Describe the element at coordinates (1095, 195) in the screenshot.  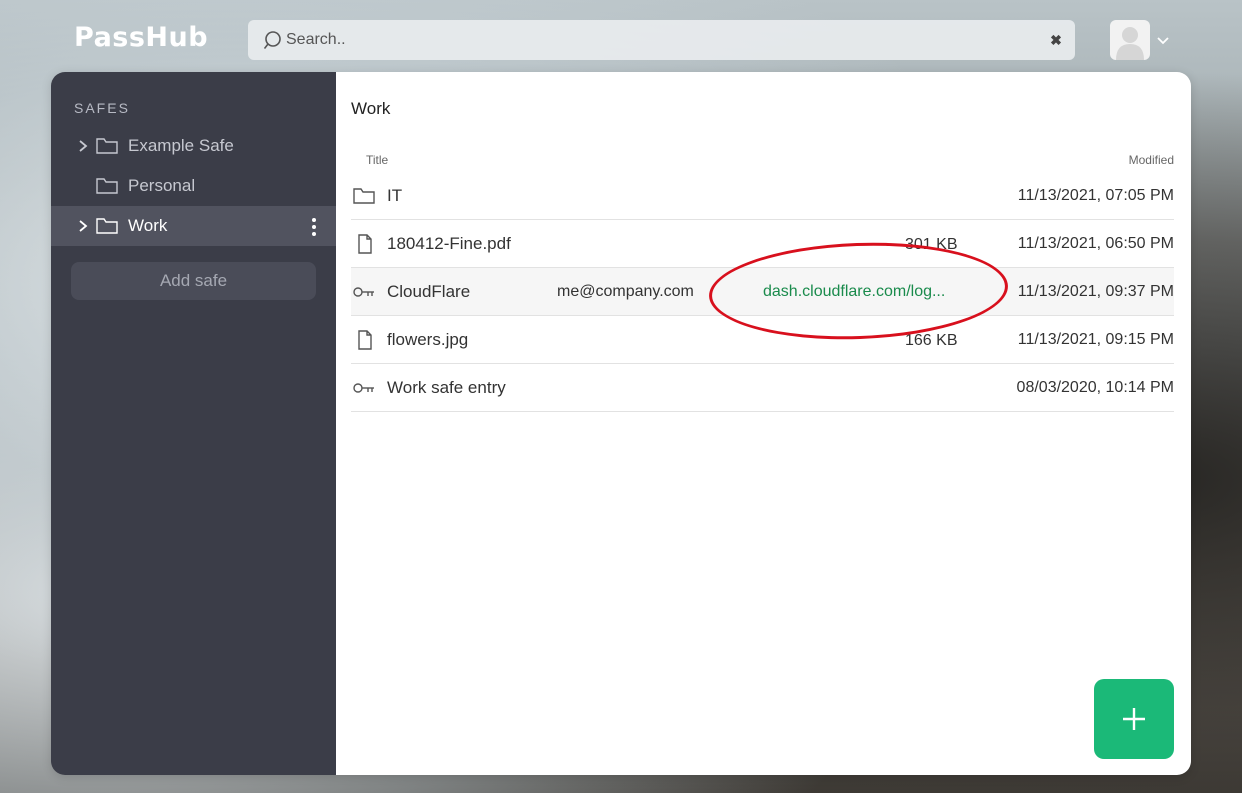
I see `row-modified: 11/13/2021, 07:05 PM` at that location.